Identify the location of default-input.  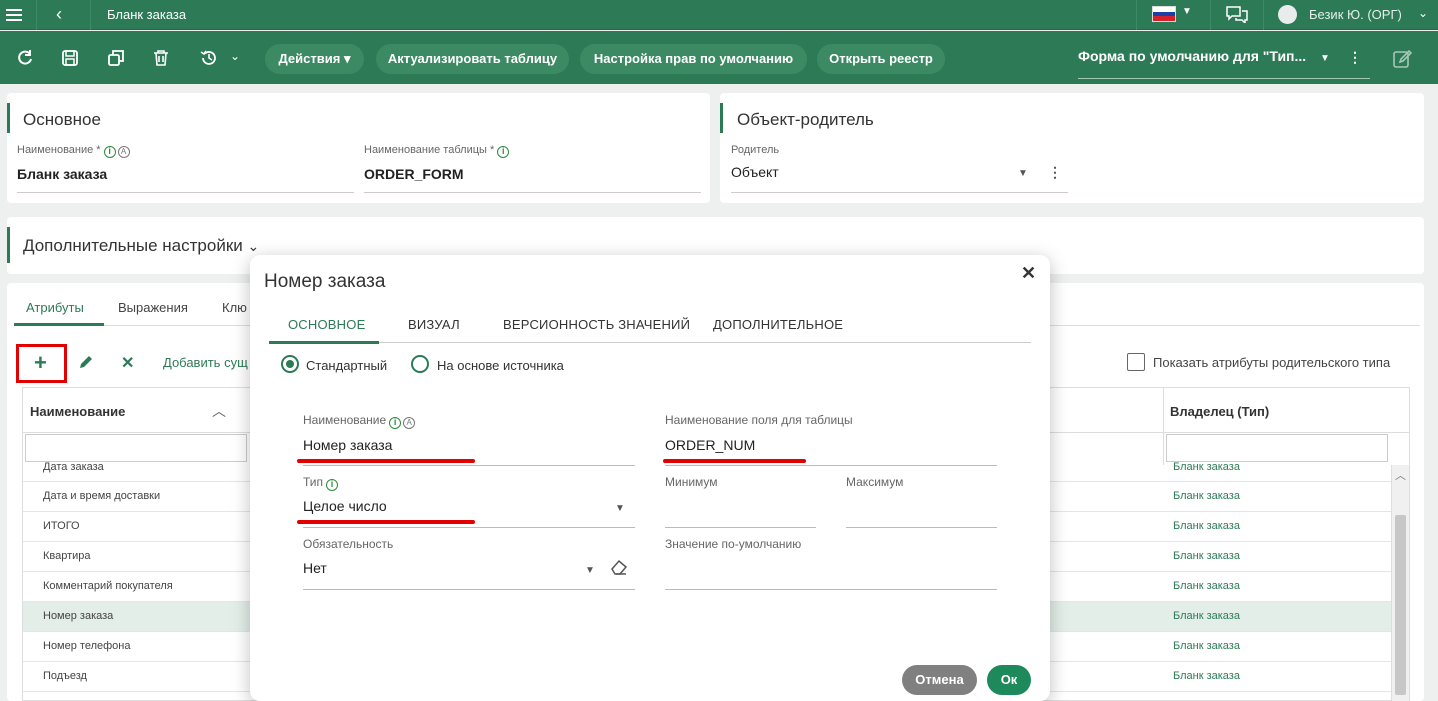
(831, 589).